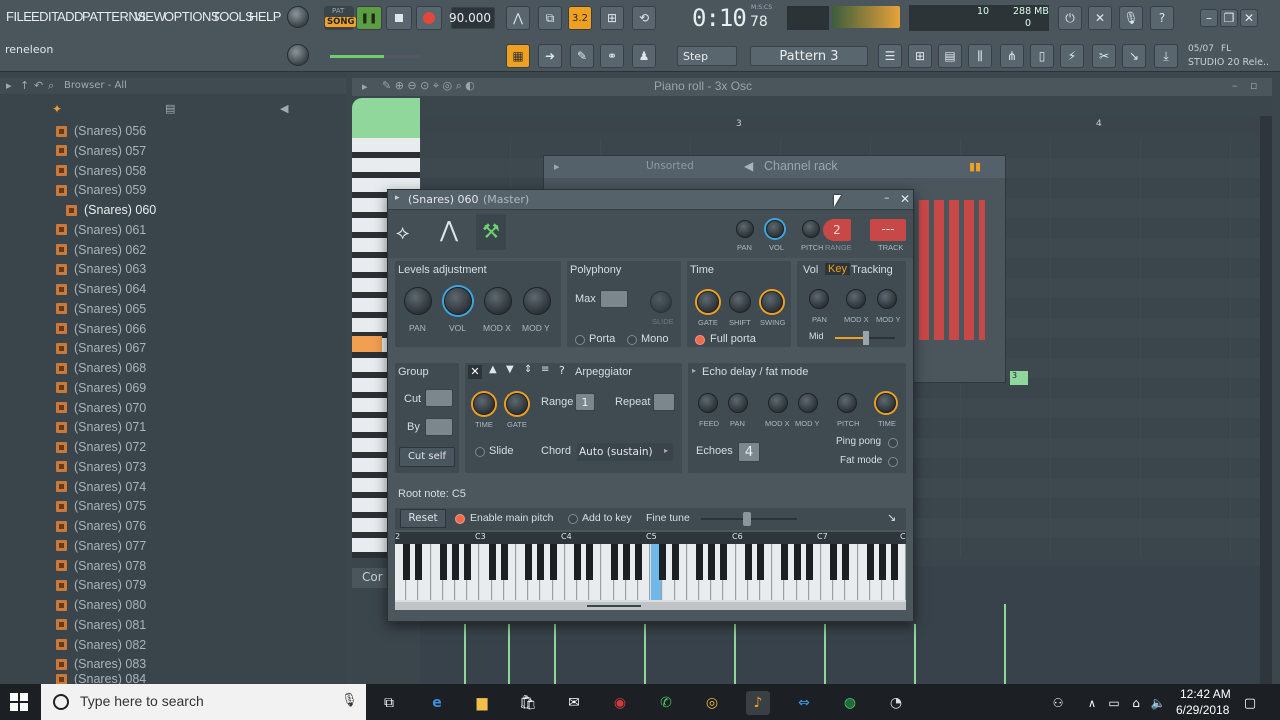 The image size is (1280, 720). Describe the element at coordinates (905, 199) in the screenshot. I see `close-icon: ✕` at that location.